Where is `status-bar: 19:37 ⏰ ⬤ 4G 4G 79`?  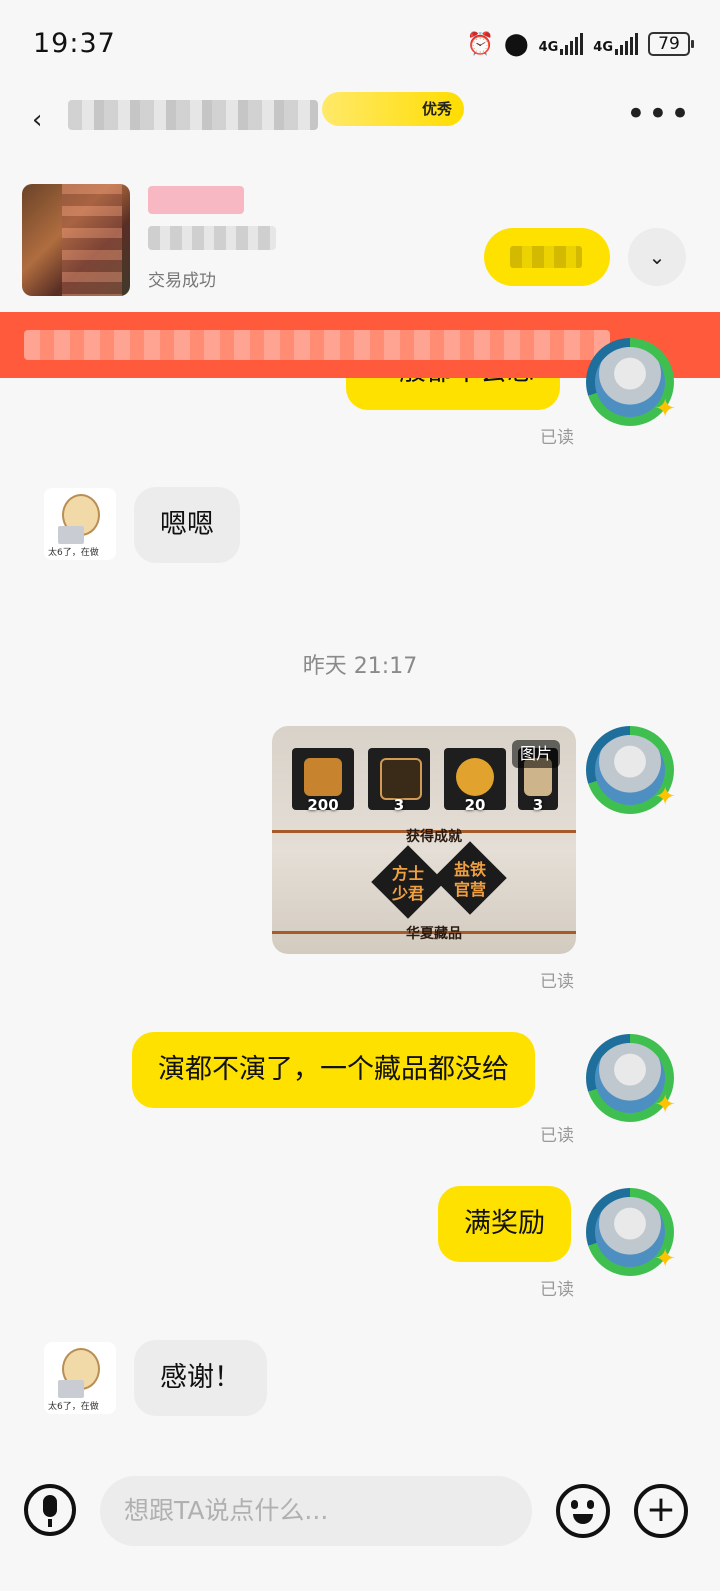 status-bar: 19:37 ⏰ ⬤ 4G 4G 79 is located at coordinates (360, 45).